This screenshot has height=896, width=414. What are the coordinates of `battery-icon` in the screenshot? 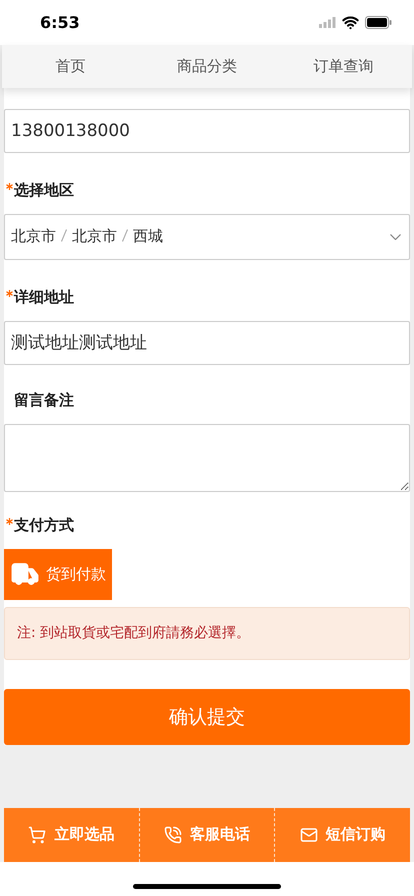 It's located at (378, 22).